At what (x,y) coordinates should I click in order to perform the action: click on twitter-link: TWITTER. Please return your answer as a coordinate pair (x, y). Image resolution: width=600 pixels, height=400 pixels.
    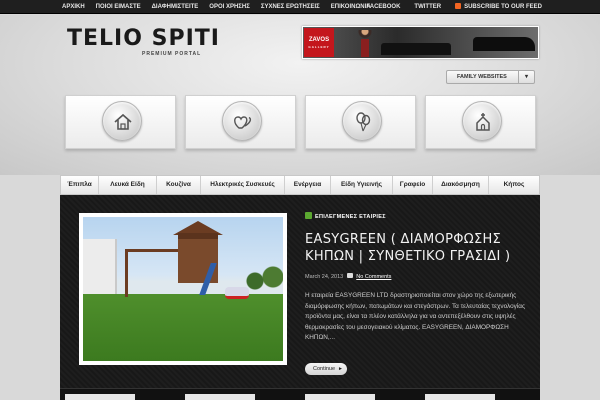
    Looking at the image, I should click on (427, 7).